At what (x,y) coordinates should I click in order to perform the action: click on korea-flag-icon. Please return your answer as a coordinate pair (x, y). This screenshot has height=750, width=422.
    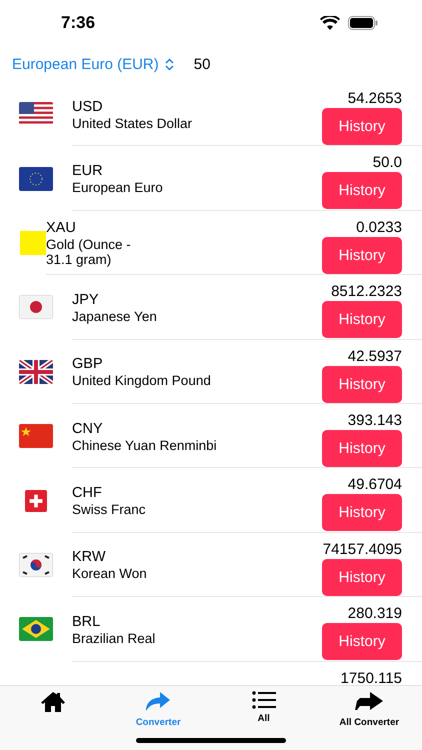
    Looking at the image, I should click on (36, 564).